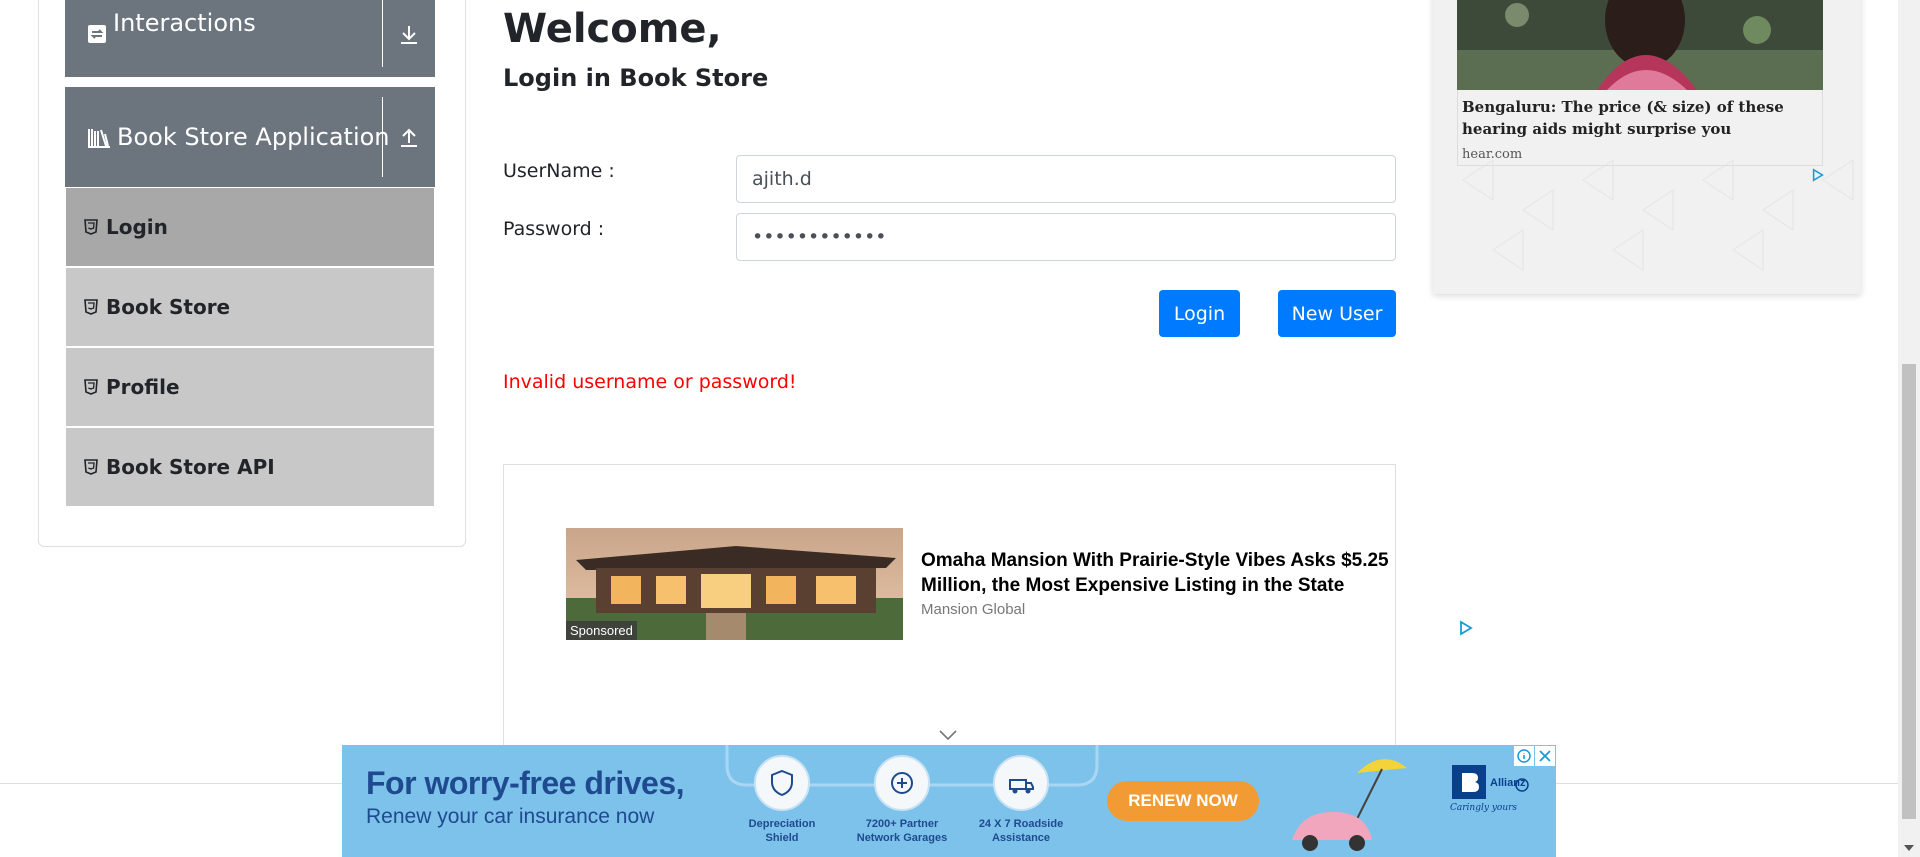  I want to click on ad-image: Sponsored, so click(734, 584).